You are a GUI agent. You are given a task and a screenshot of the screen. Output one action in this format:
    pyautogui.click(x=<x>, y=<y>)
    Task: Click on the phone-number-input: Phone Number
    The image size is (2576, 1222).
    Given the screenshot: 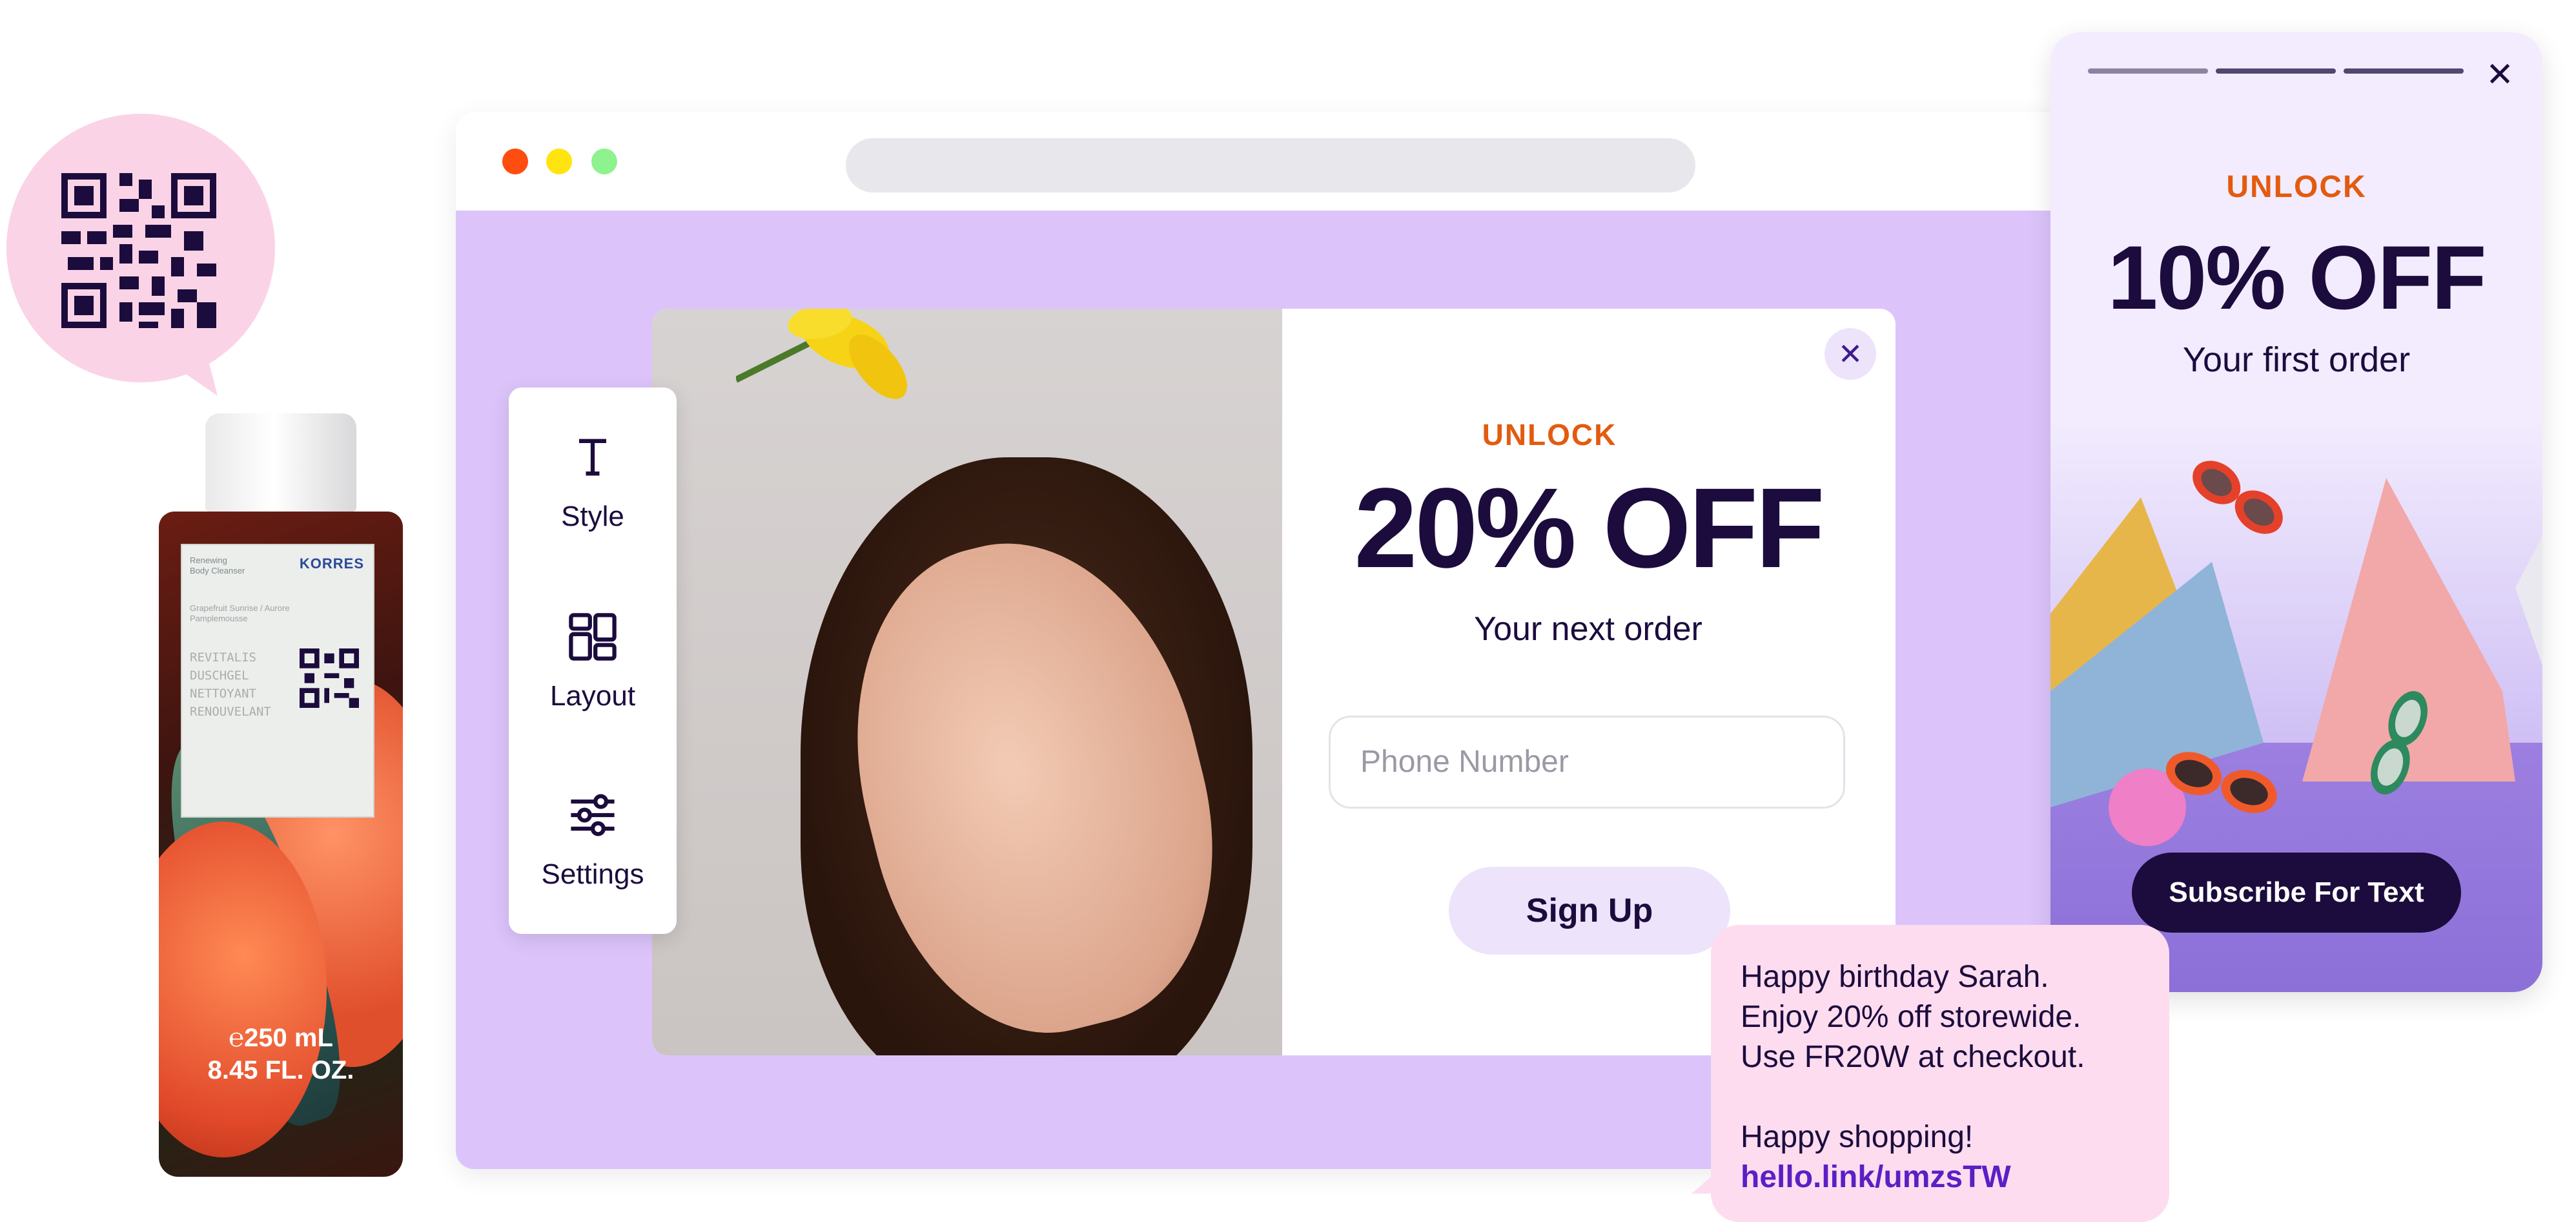 What is the action you would take?
    pyautogui.click(x=1587, y=762)
    